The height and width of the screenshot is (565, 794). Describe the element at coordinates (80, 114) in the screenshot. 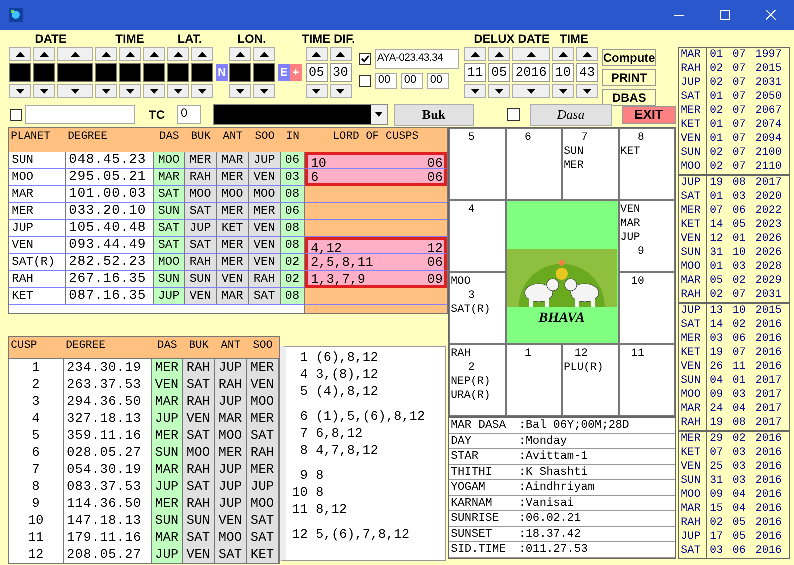

I see `text-field` at that location.